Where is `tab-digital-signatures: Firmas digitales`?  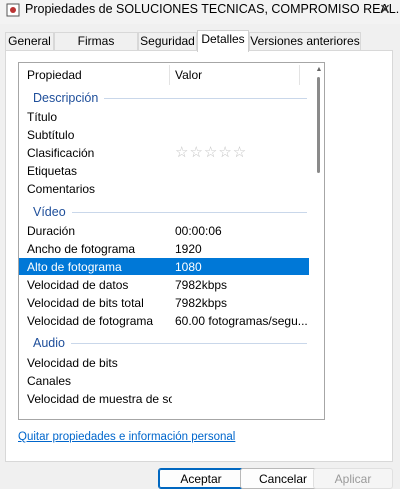 tab-digital-signatures: Firmas digitales is located at coordinates (96, 48).